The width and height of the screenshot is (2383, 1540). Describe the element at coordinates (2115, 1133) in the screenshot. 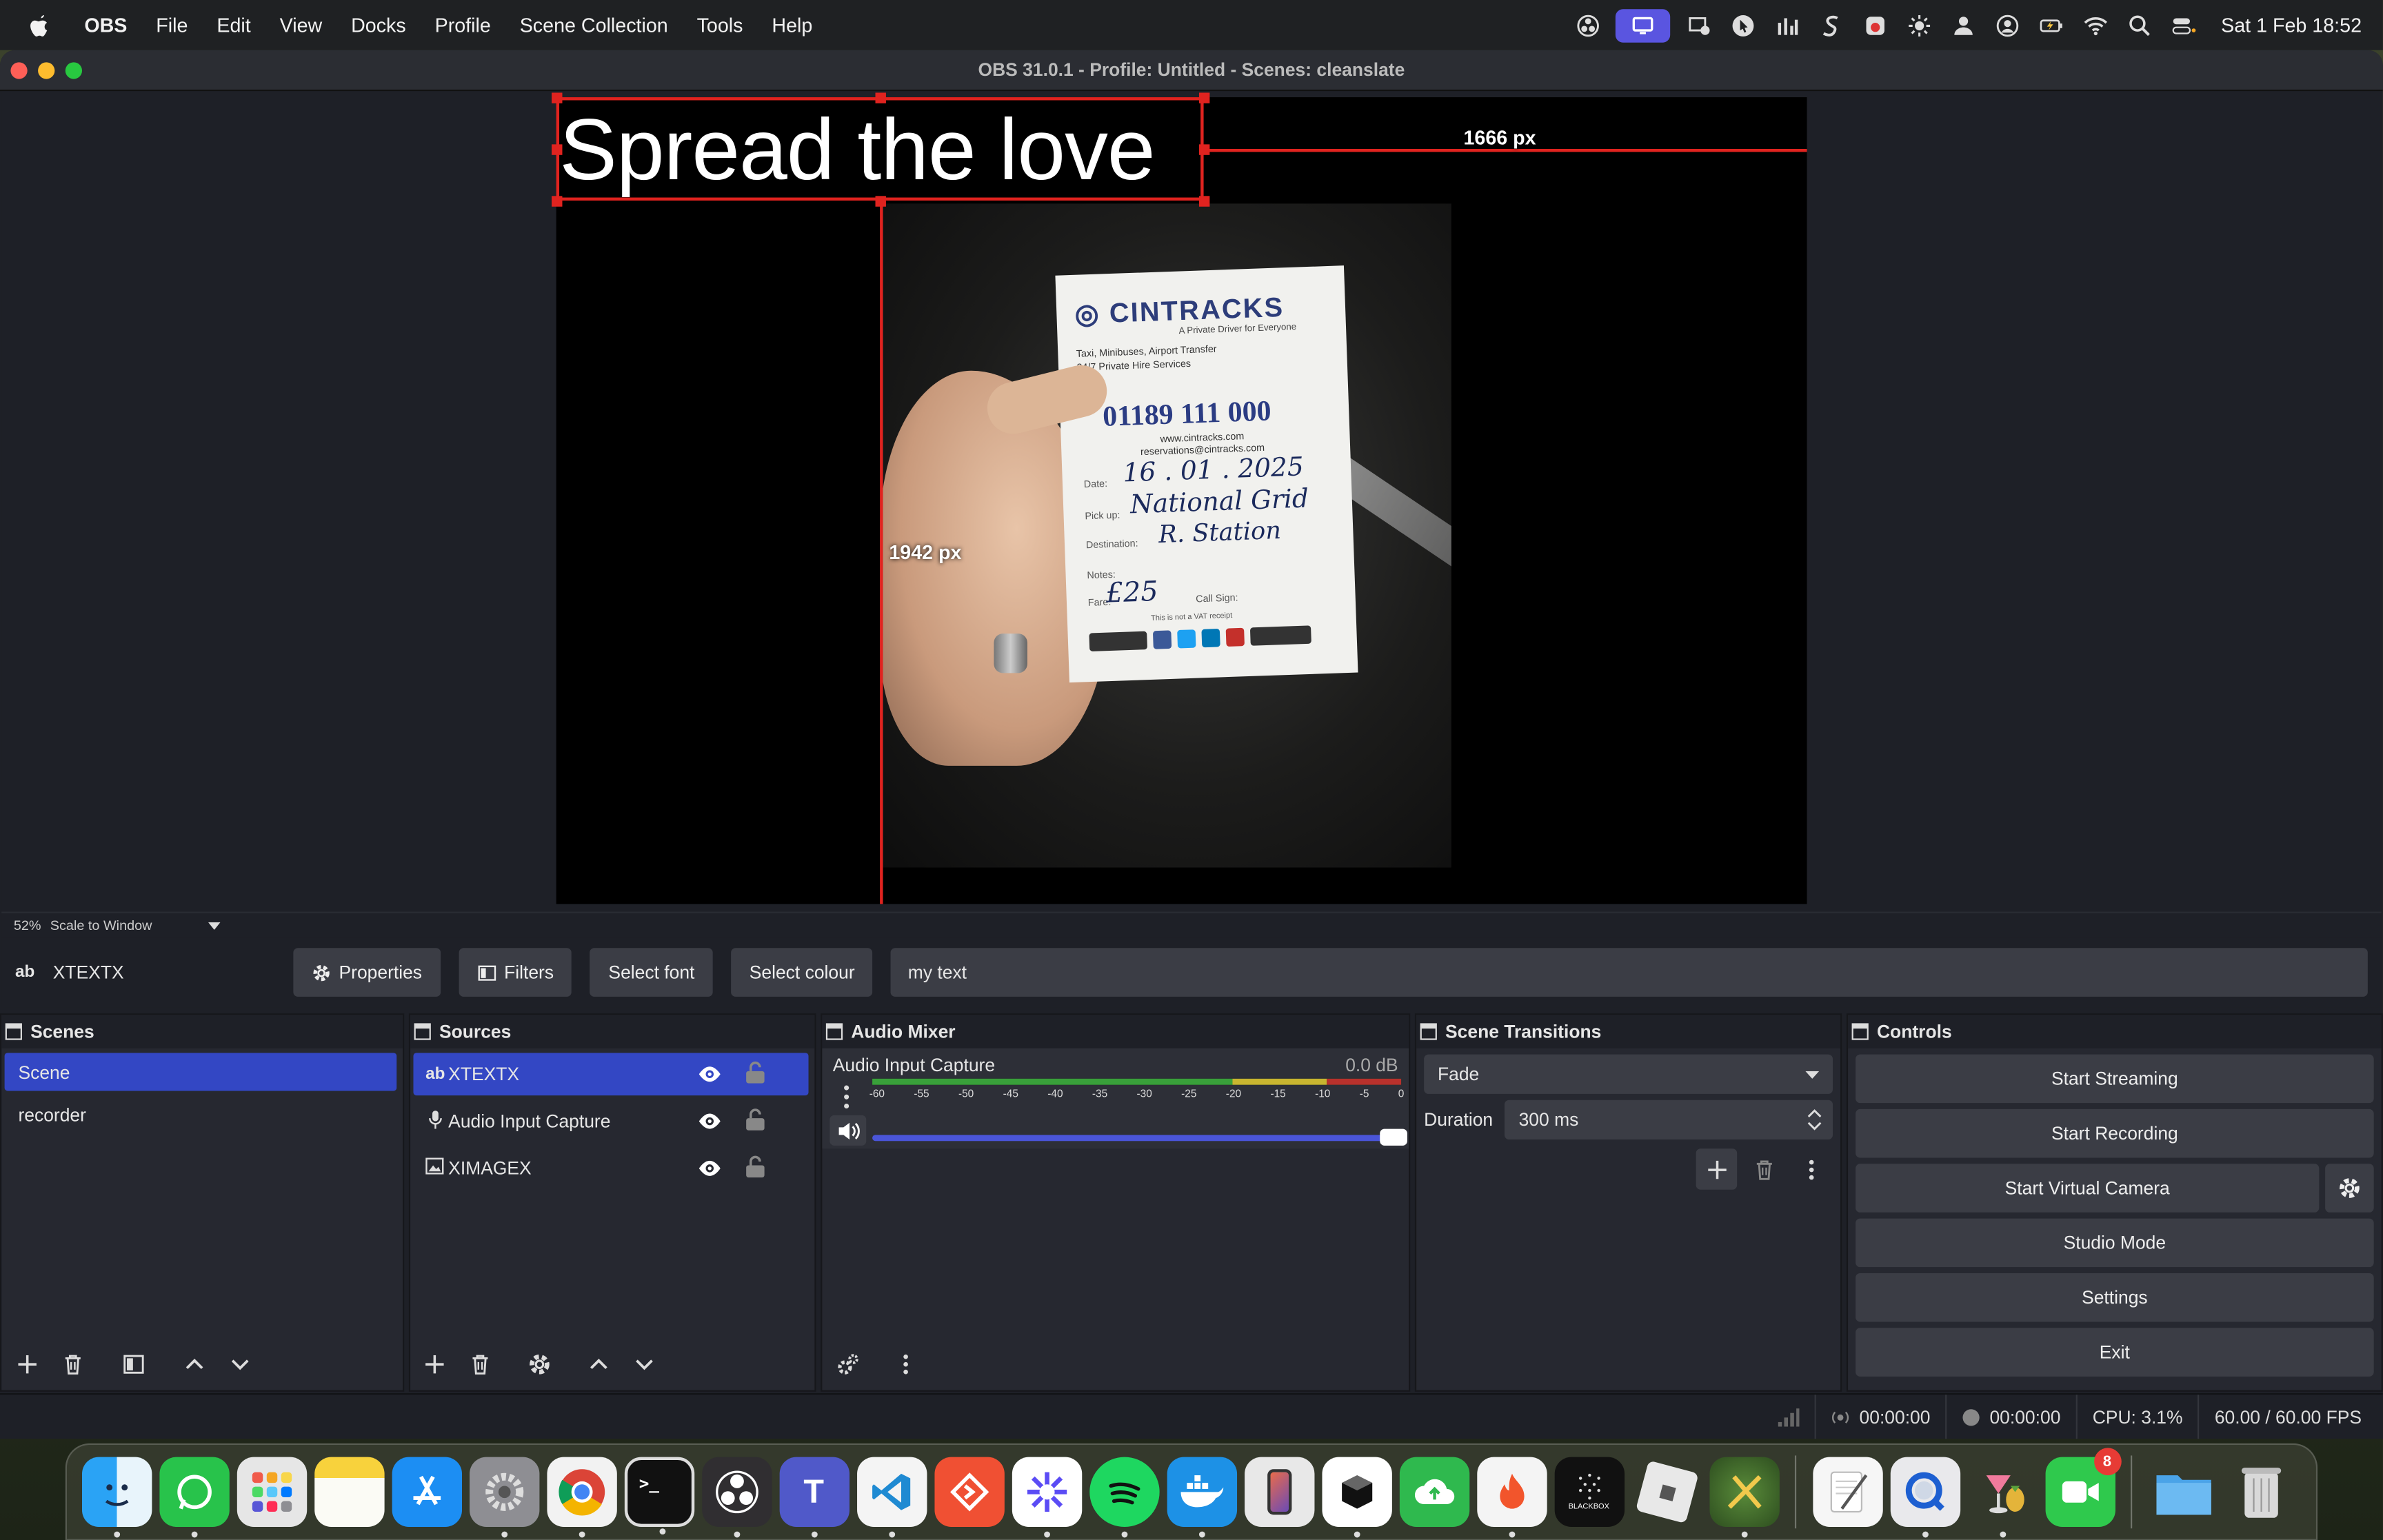

I see `start-recording-button: Start Recording` at that location.